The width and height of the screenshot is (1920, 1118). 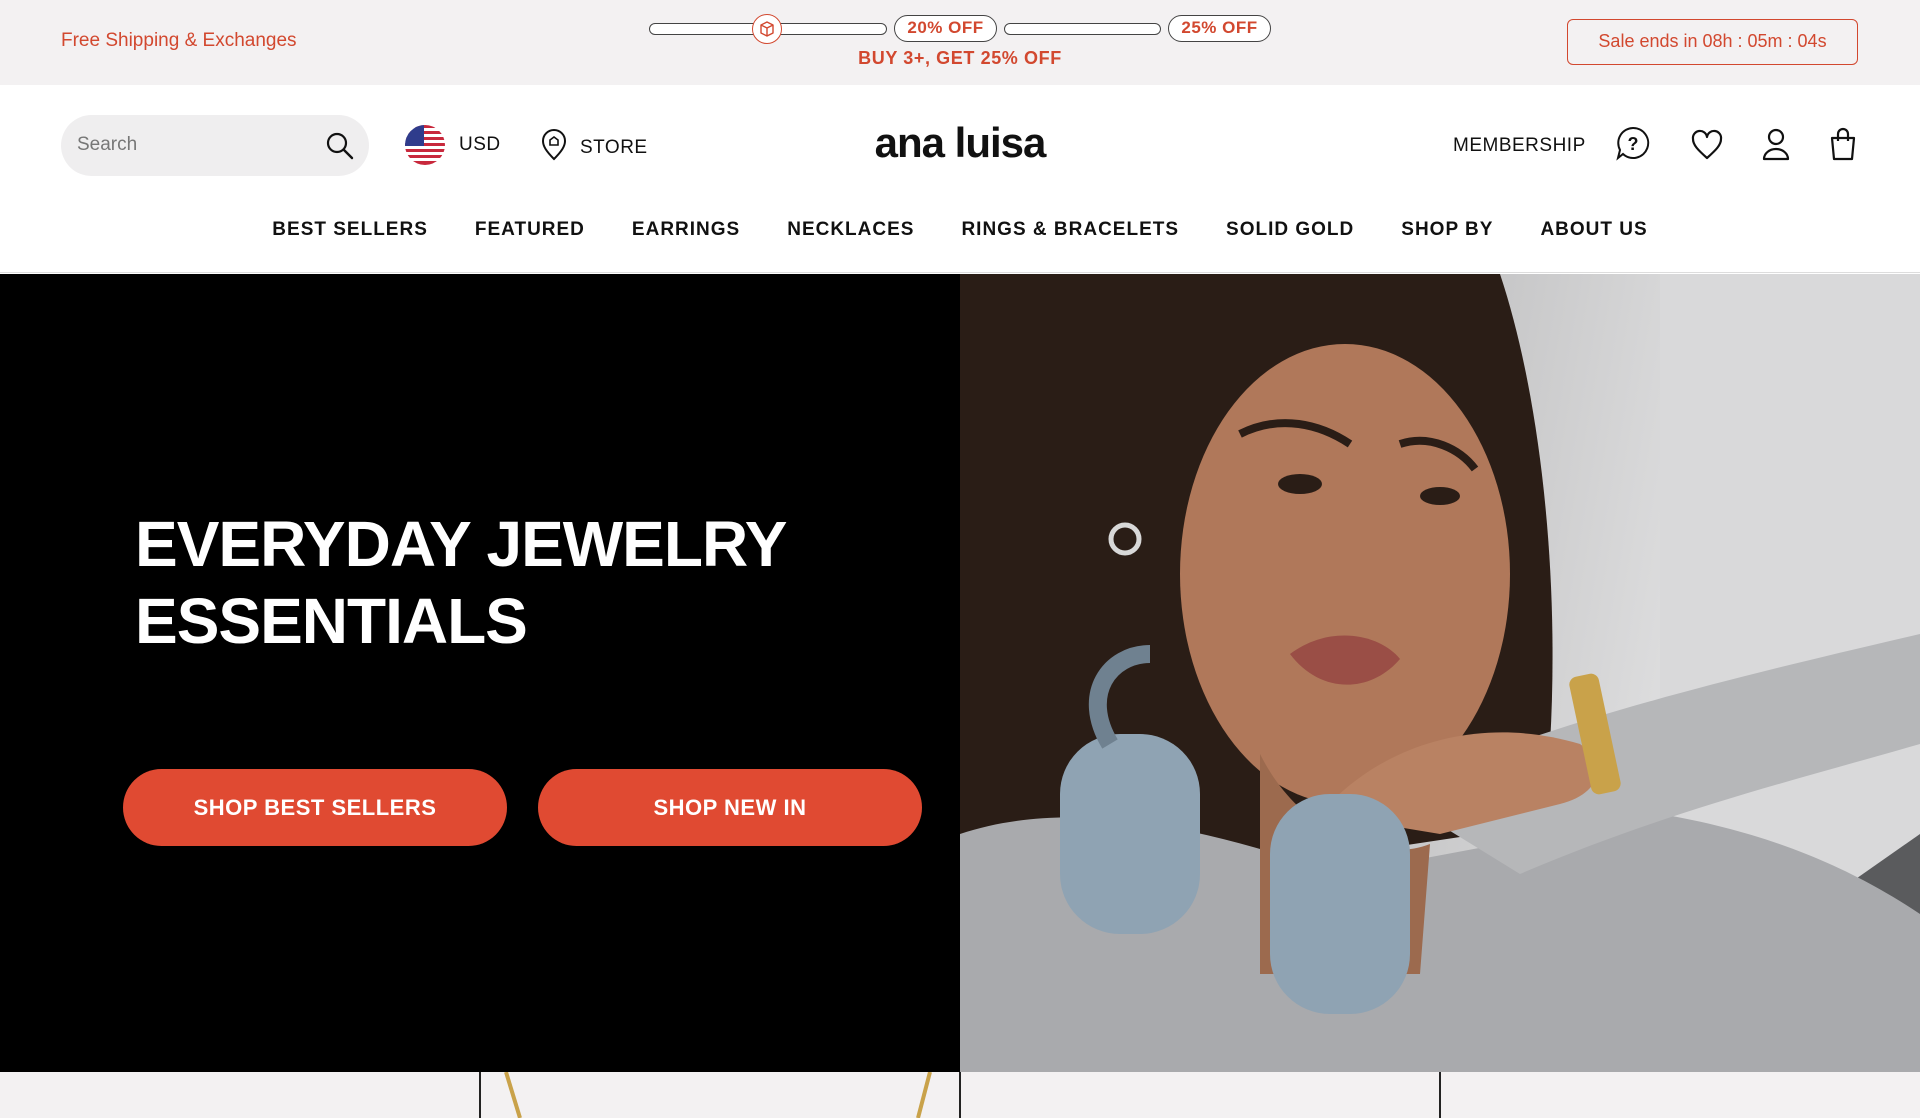 What do you see at coordinates (1519, 146) in the screenshot?
I see `membership-link: MEMBERSHIP` at bounding box center [1519, 146].